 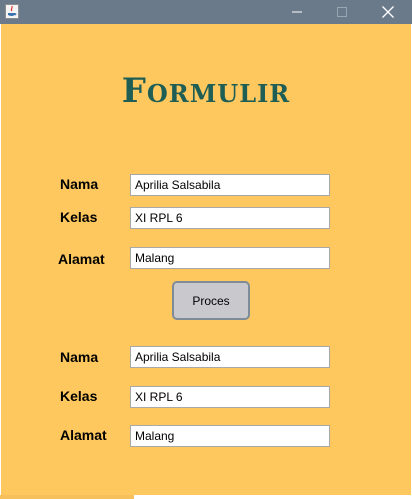 I want to click on minimize-icon, so click(x=297, y=12).